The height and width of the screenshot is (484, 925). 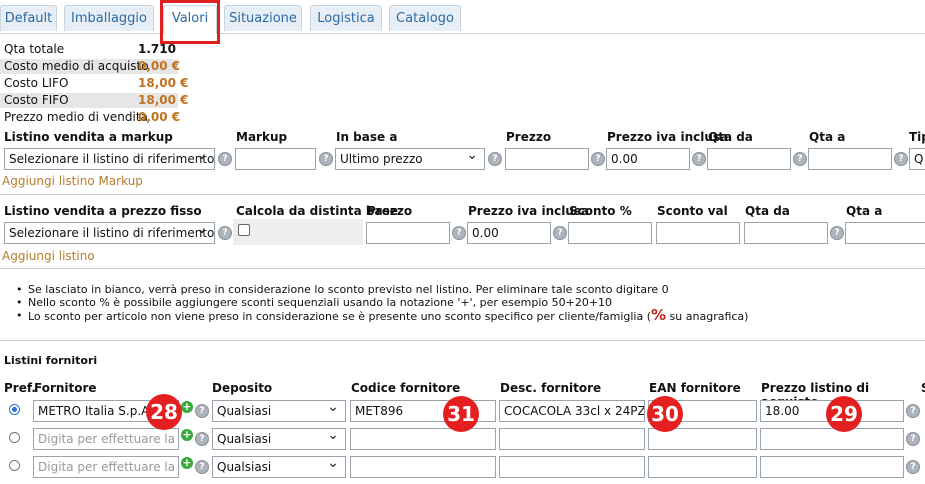 I want to click on annotation-badge: 30, so click(x=665, y=414).